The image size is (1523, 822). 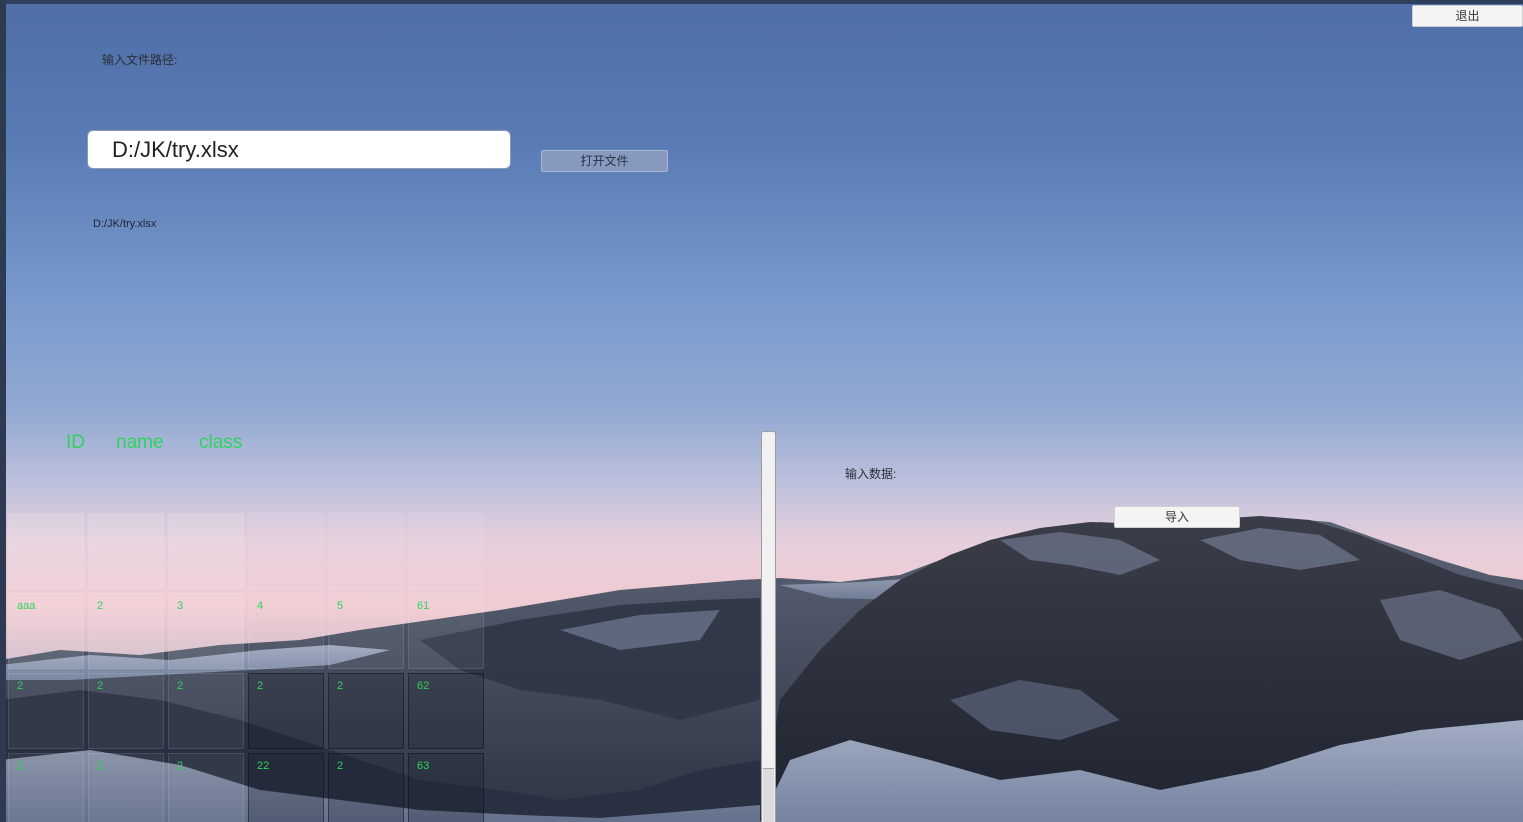 I want to click on table-cell: 63, so click(x=446, y=787).